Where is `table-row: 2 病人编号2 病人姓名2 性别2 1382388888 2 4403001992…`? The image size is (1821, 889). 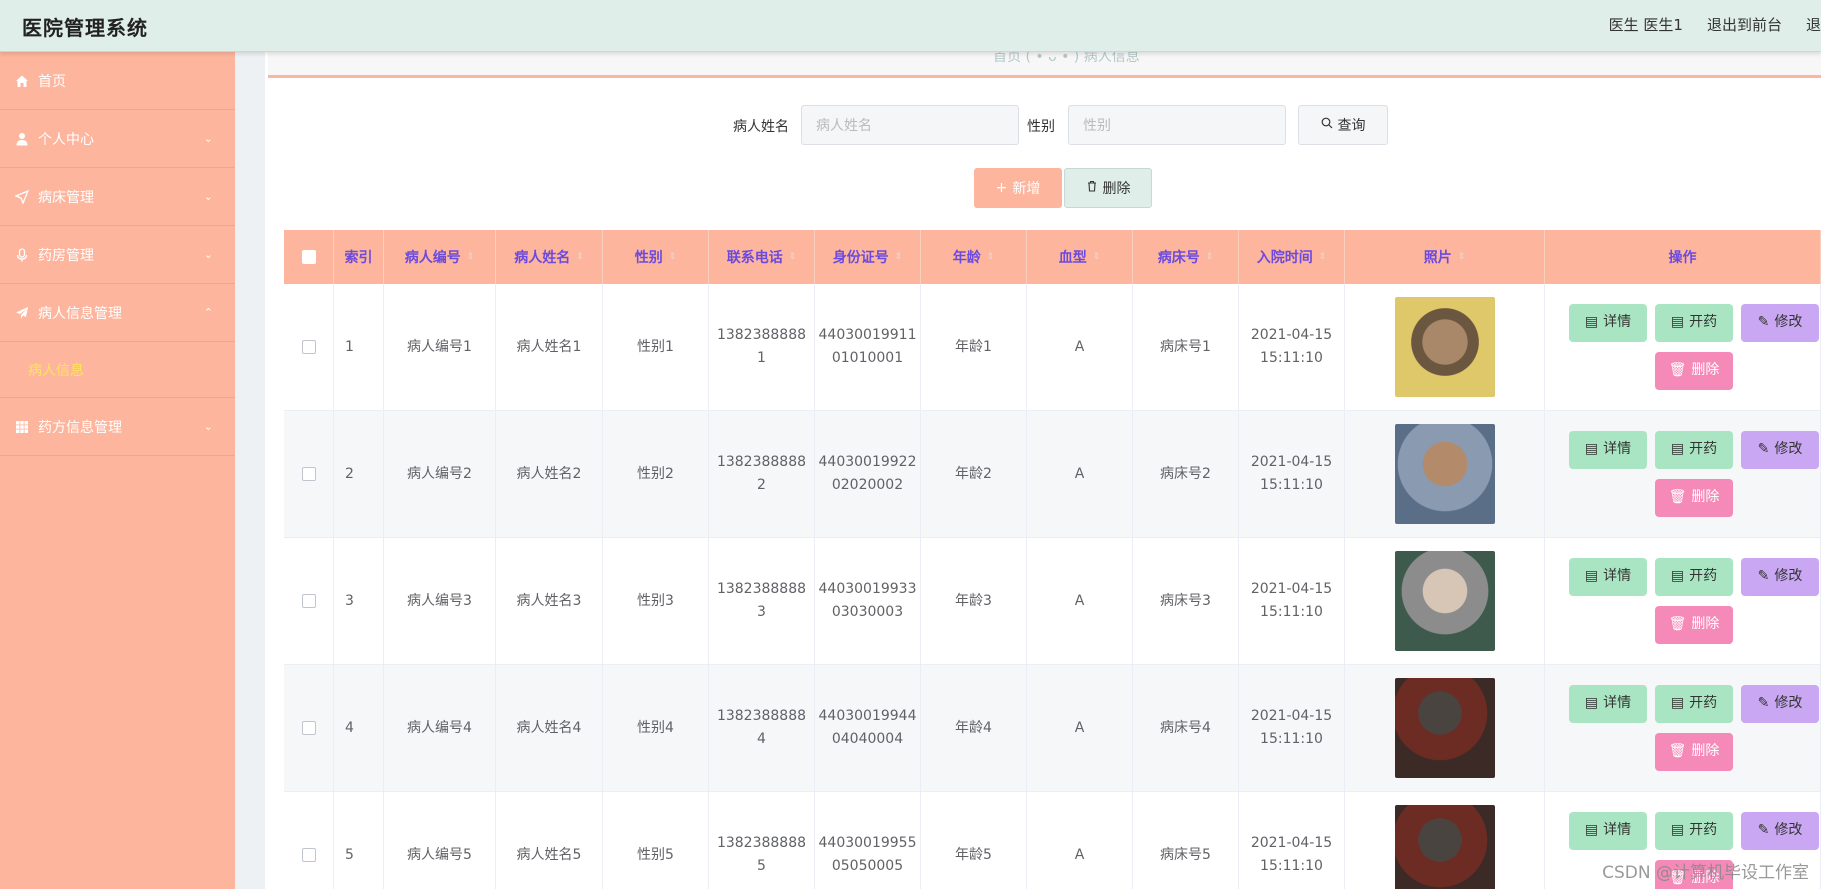 table-row: 2 病人编号2 病人姓名2 性别2 1382388888 2 4403001992… is located at coordinates (1052, 474).